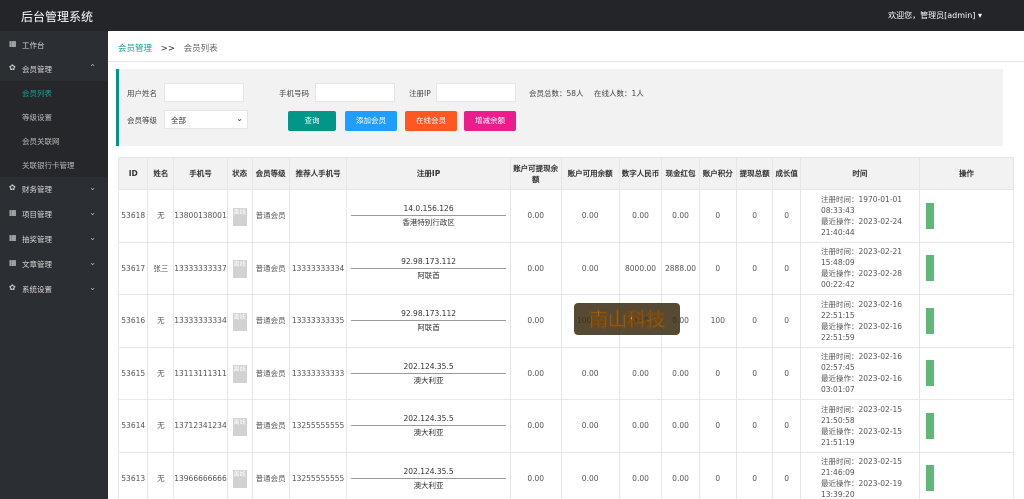 The width and height of the screenshot is (1024, 499). I want to click on col-header-referrer: 推荐人手机号, so click(318, 173).